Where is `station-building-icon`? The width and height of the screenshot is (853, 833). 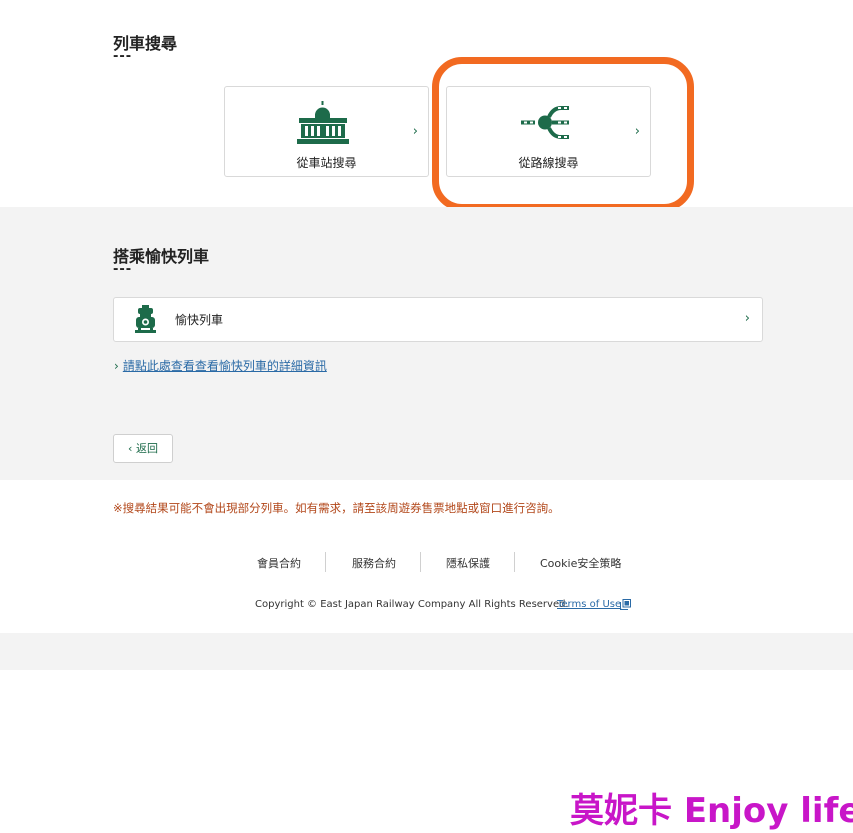 station-building-icon is located at coordinates (323, 122).